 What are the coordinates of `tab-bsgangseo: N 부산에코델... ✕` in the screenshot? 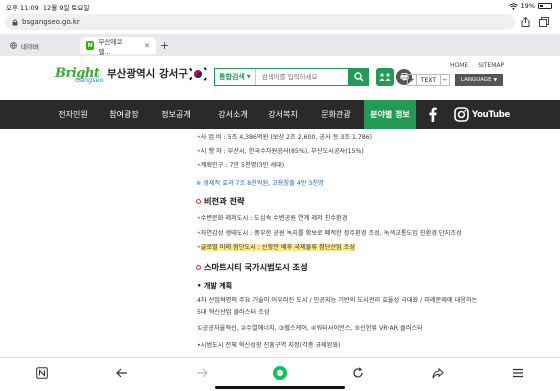 It's located at (118, 46).